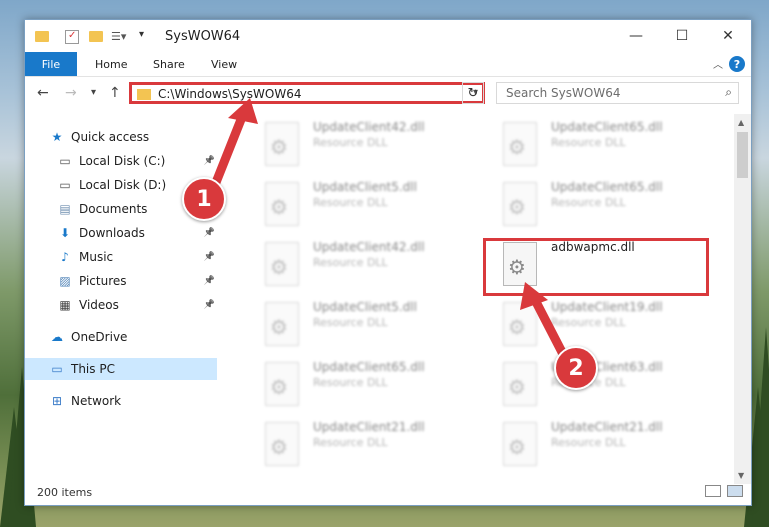  I want to click on callout-number-2: 2, so click(576, 368).